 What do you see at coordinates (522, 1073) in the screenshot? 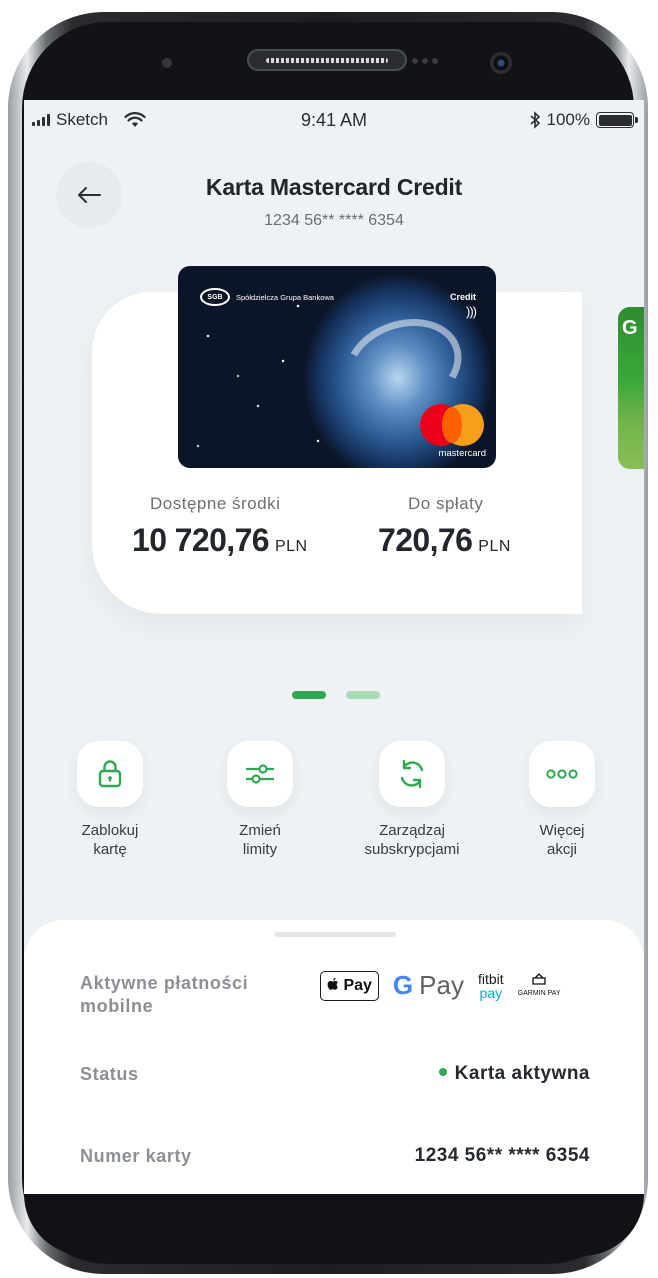
I see `status-text: Karta aktywna` at bounding box center [522, 1073].